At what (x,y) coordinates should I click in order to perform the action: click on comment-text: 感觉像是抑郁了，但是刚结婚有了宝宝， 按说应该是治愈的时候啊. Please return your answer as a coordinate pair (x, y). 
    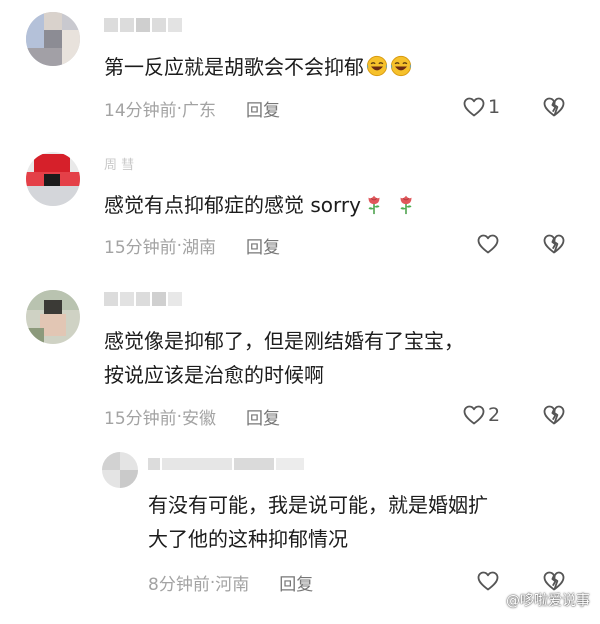
    Looking at the image, I should click on (284, 358).